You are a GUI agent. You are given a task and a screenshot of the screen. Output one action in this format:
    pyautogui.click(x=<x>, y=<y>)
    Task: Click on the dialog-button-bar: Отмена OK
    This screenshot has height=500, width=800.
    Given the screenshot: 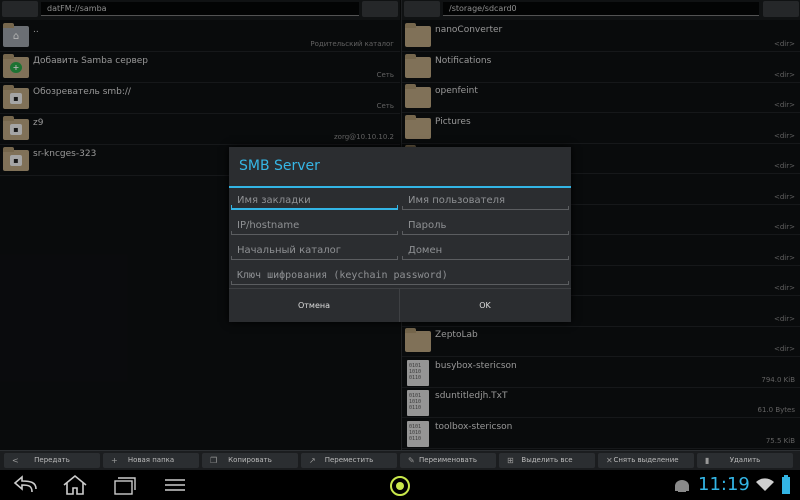 What is the action you would take?
    pyautogui.click(x=400, y=305)
    